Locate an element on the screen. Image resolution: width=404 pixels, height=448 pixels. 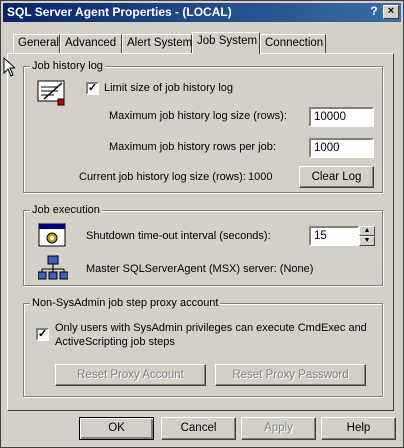
reset-proxy-password-button: Reset Proxy Password is located at coordinates (290, 375).